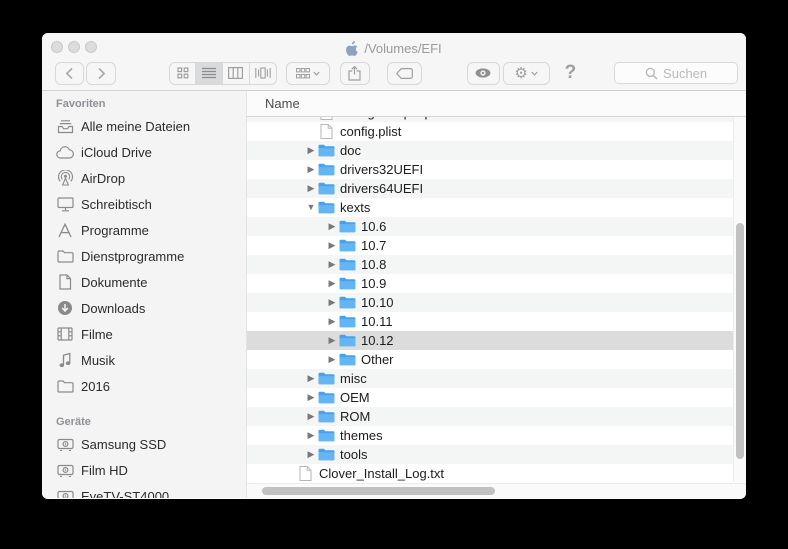 This screenshot has width=788, height=549. What do you see at coordinates (496, 131) in the screenshot?
I see `file-row: config.plist` at bounding box center [496, 131].